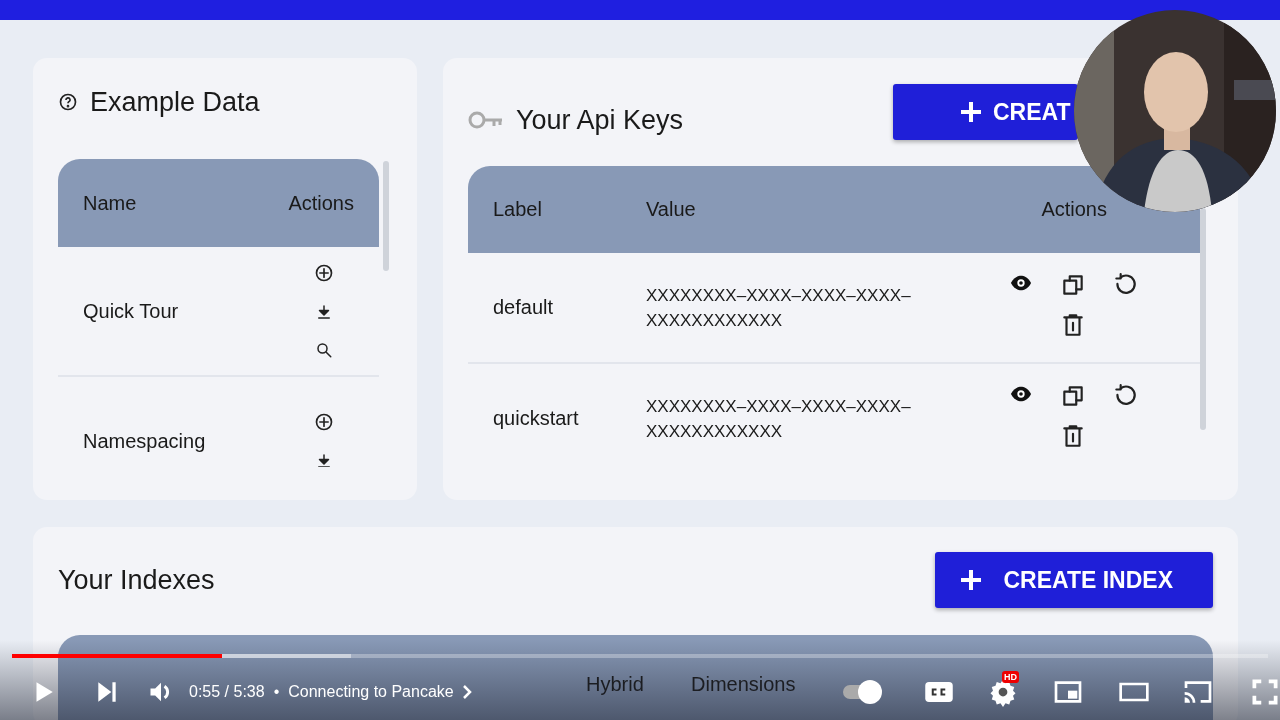  Describe the element at coordinates (371, 692) in the screenshot. I see `chapter-title: Connecting to Pancake` at that location.